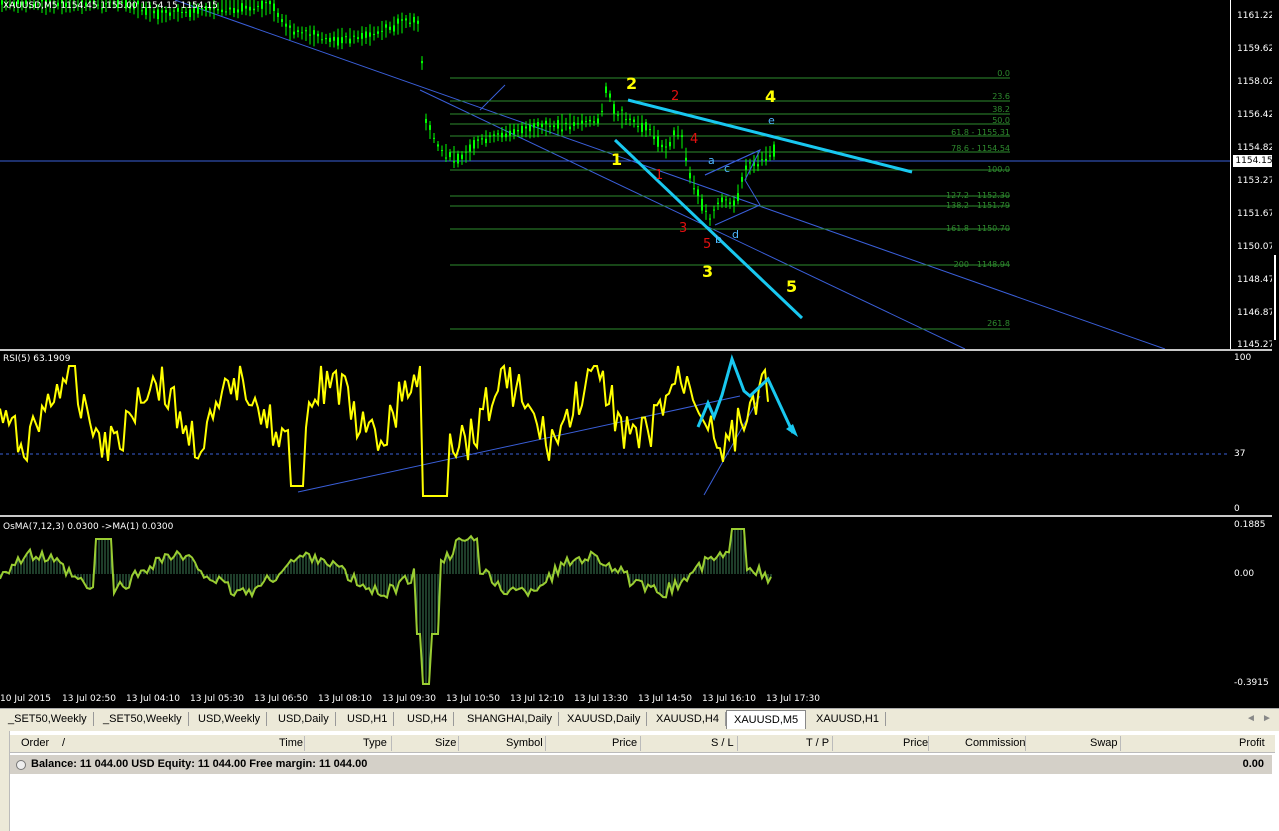 The height and width of the screenshot is (831, 1279). I want to click on tab-set50-weekly-1: _SET50,Weekly, so click(48, 719).